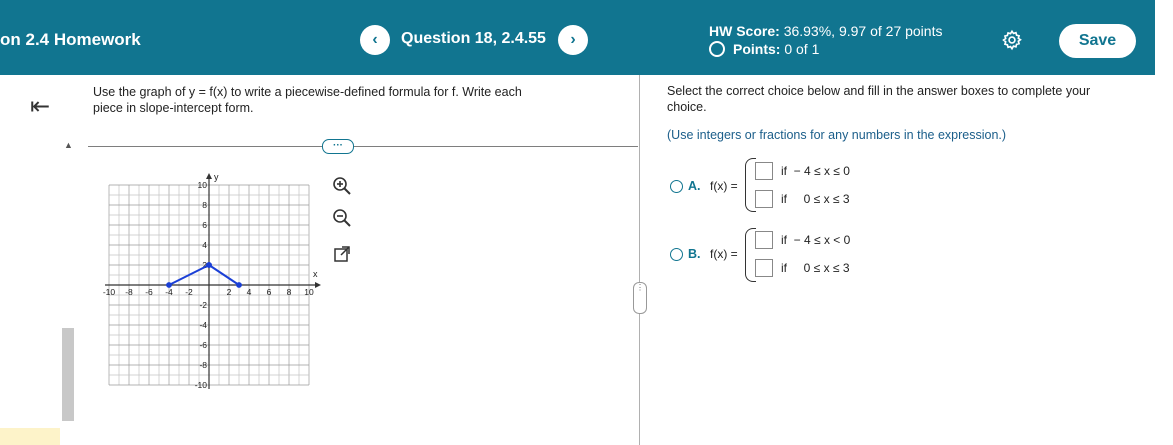 The width and height of the screenshot is (1173, 445). What do you see at coordinates (815, 199) in the screenshot?
I see `choice-a-condition-2: if 0 ≤ x ≤ 3` at bounding box center [815, 199].